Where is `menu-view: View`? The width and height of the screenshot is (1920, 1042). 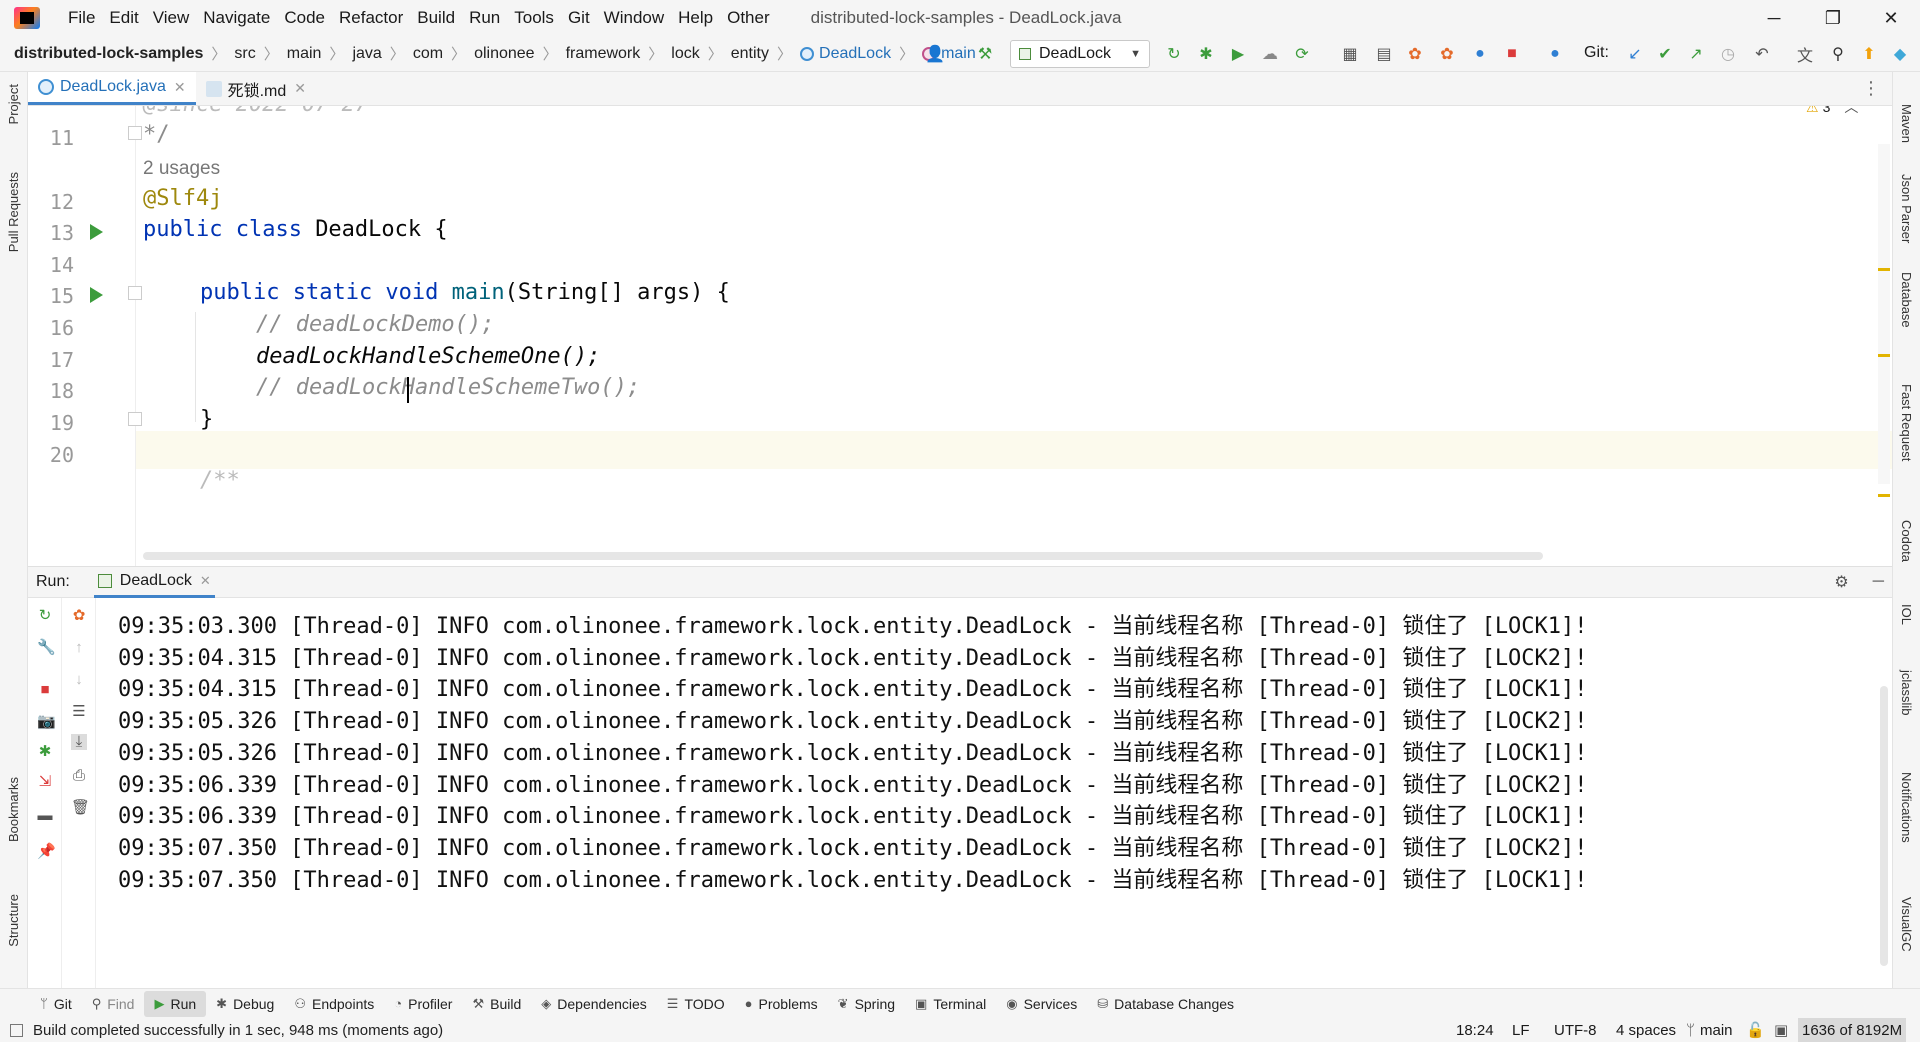
menu-view: View is located at coordinates (171, 18).